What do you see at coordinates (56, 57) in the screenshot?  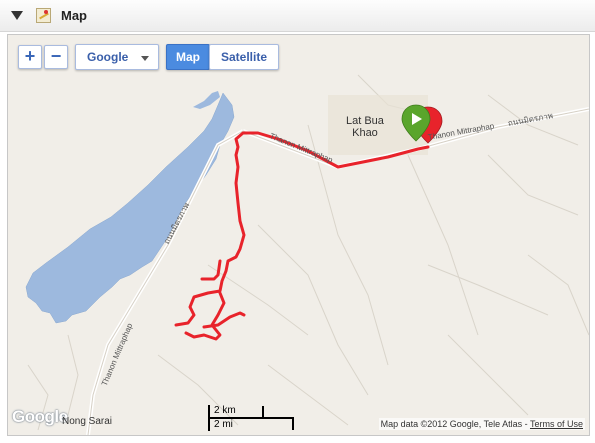 I see `zoom-out-button: −` at bounding box center [56, 57].